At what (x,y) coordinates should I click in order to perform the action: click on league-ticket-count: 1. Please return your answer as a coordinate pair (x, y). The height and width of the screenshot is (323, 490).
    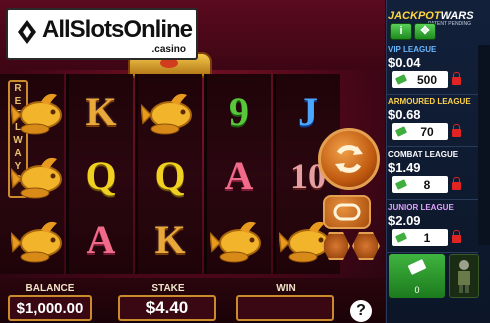
    Looking at the image, I should click on (420, 237).